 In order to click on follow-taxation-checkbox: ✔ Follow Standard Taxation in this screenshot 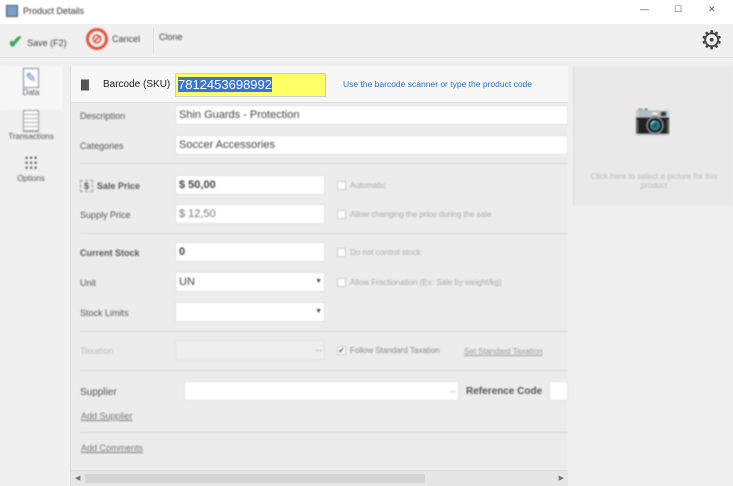, I will do `click(388, 350)`.